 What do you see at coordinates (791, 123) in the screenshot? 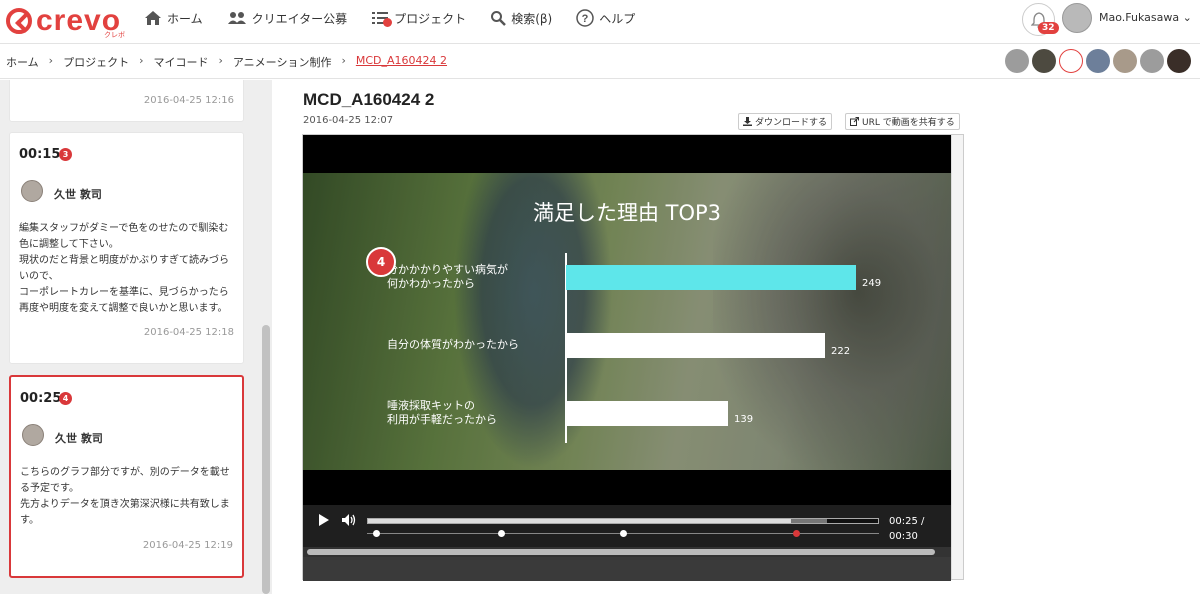
I see `download-label: ダウンロードする` at bounding box center [791, 123].